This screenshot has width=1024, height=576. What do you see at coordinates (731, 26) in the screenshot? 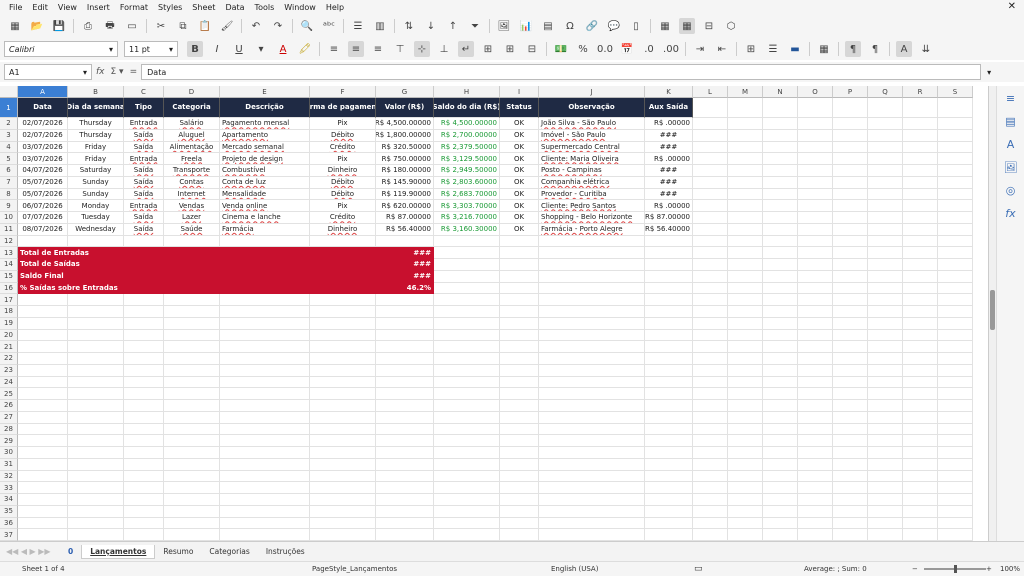
I see `show-draw-functions-icon: ⬡` at bounding box center [731, 26].